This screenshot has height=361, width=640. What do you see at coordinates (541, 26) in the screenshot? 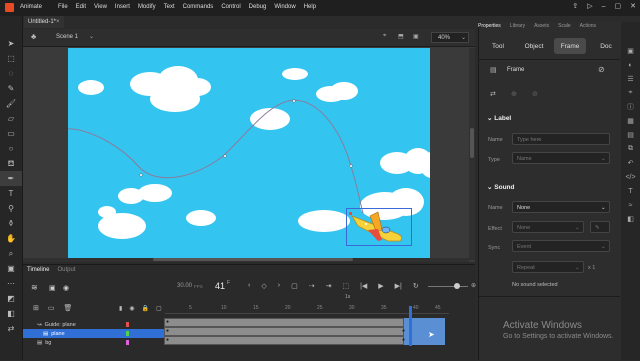
I see `tab-assets: Assets` at bounding box center [541, 26].